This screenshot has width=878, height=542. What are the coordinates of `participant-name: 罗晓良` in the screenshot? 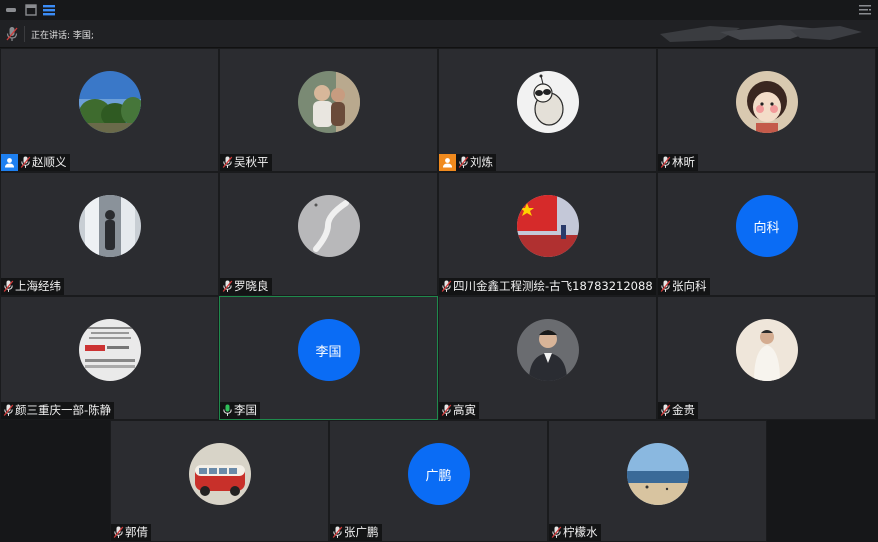 It's located at (251, 286).